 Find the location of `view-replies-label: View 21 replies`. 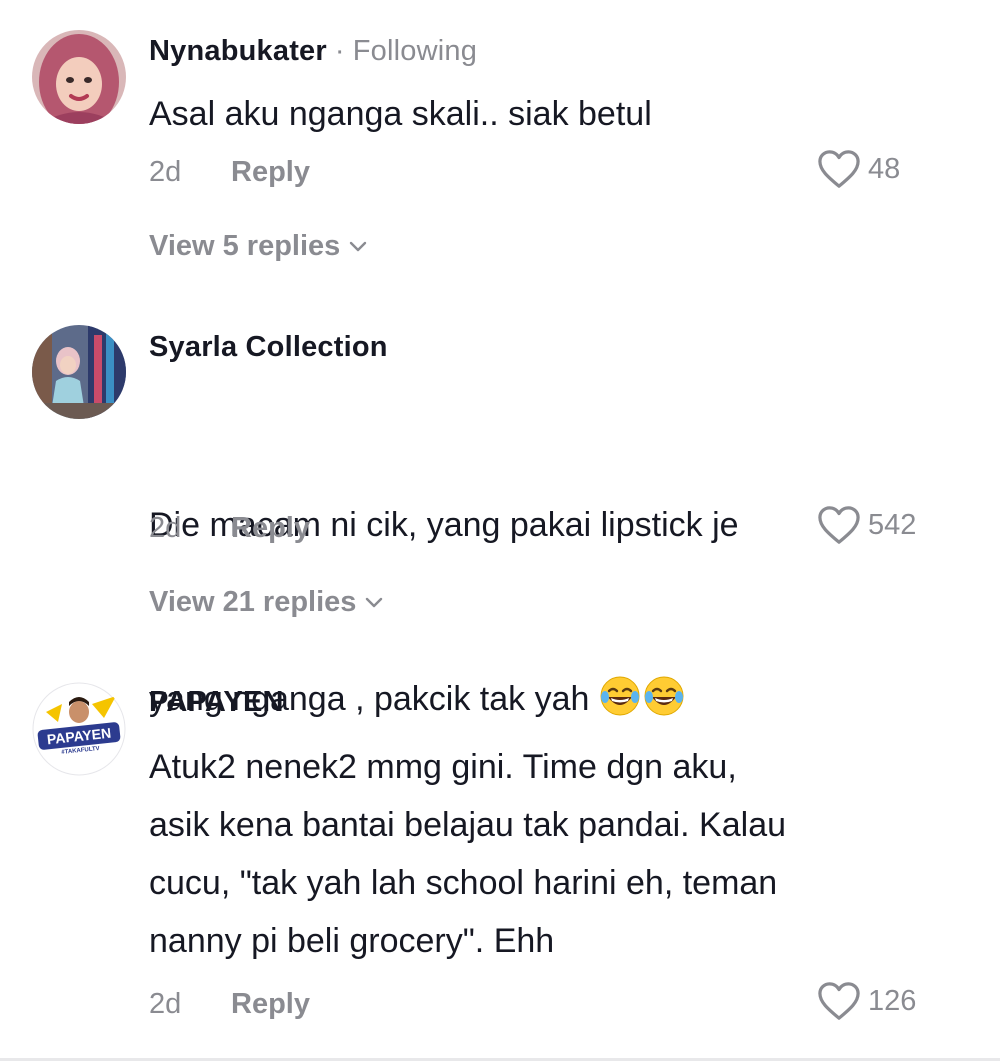

view-replies-label: View 21 replies is located at coordinates (253, 602).